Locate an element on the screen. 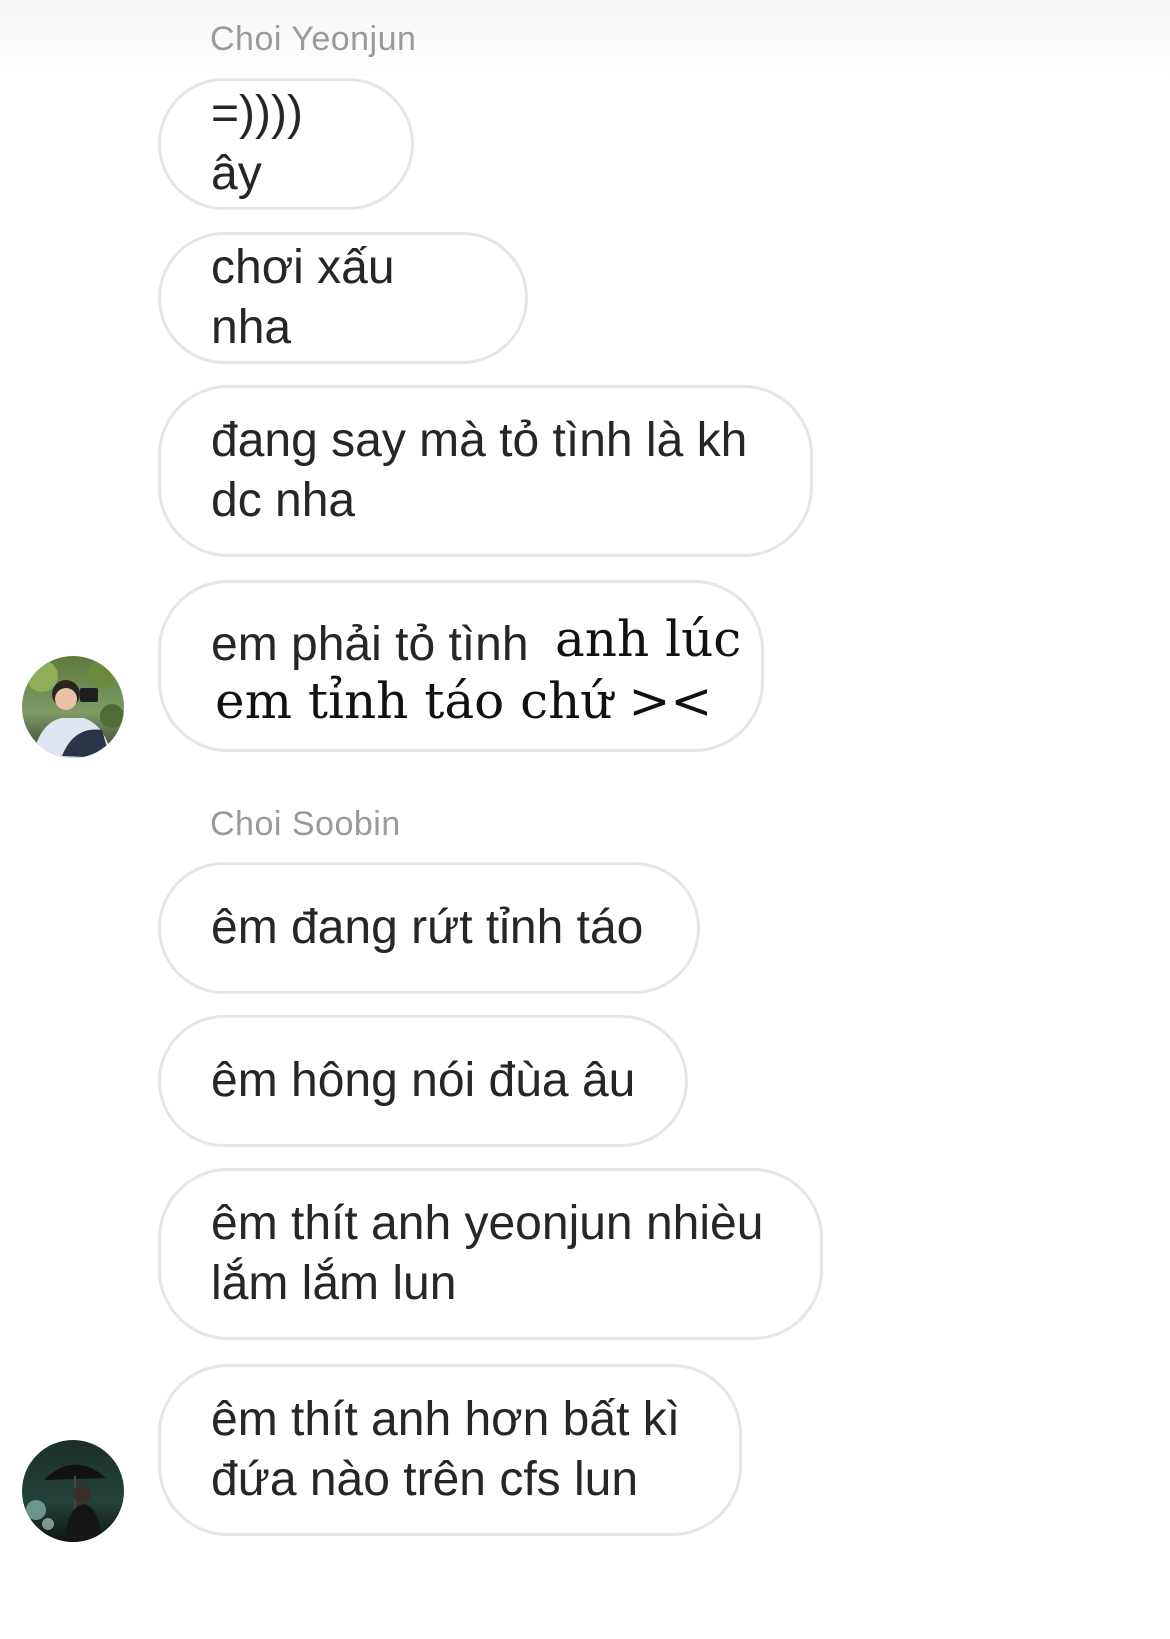  message-text: êm thít anh yeonjun nhièu lắm lắm lun is located at coordinates (487, 1253).